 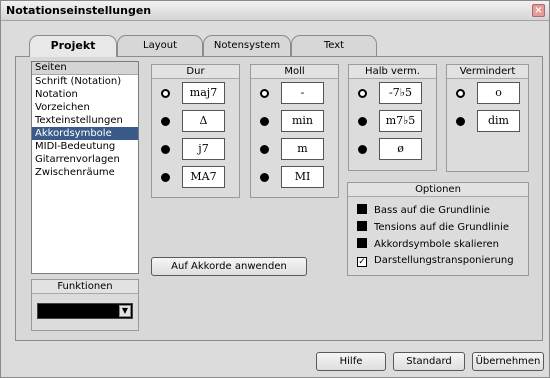 I want to click on dur-header: Dur, so click(x=195, y=72).